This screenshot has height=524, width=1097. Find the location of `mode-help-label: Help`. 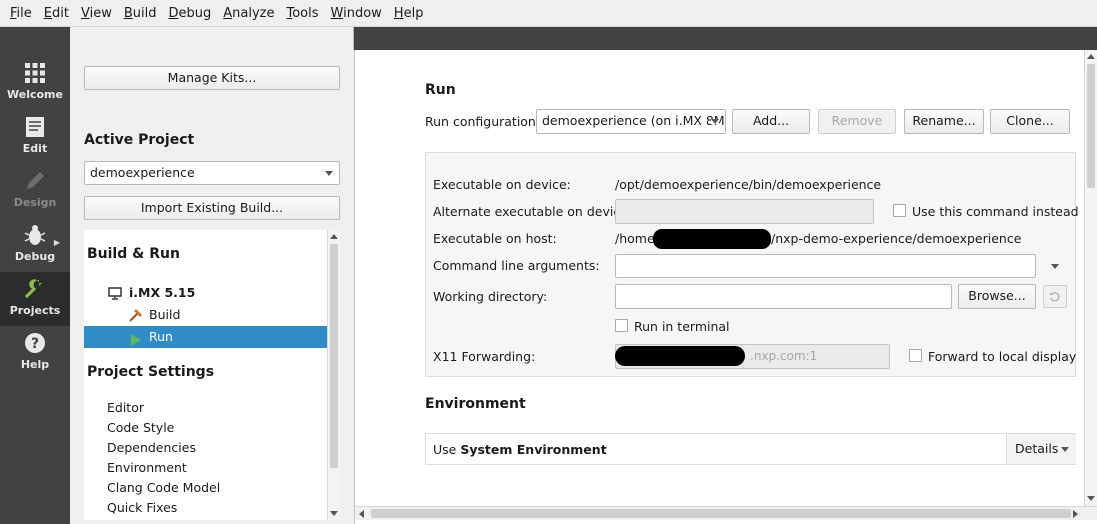

mode-help-label: Help is located at coordinates (35, 364).